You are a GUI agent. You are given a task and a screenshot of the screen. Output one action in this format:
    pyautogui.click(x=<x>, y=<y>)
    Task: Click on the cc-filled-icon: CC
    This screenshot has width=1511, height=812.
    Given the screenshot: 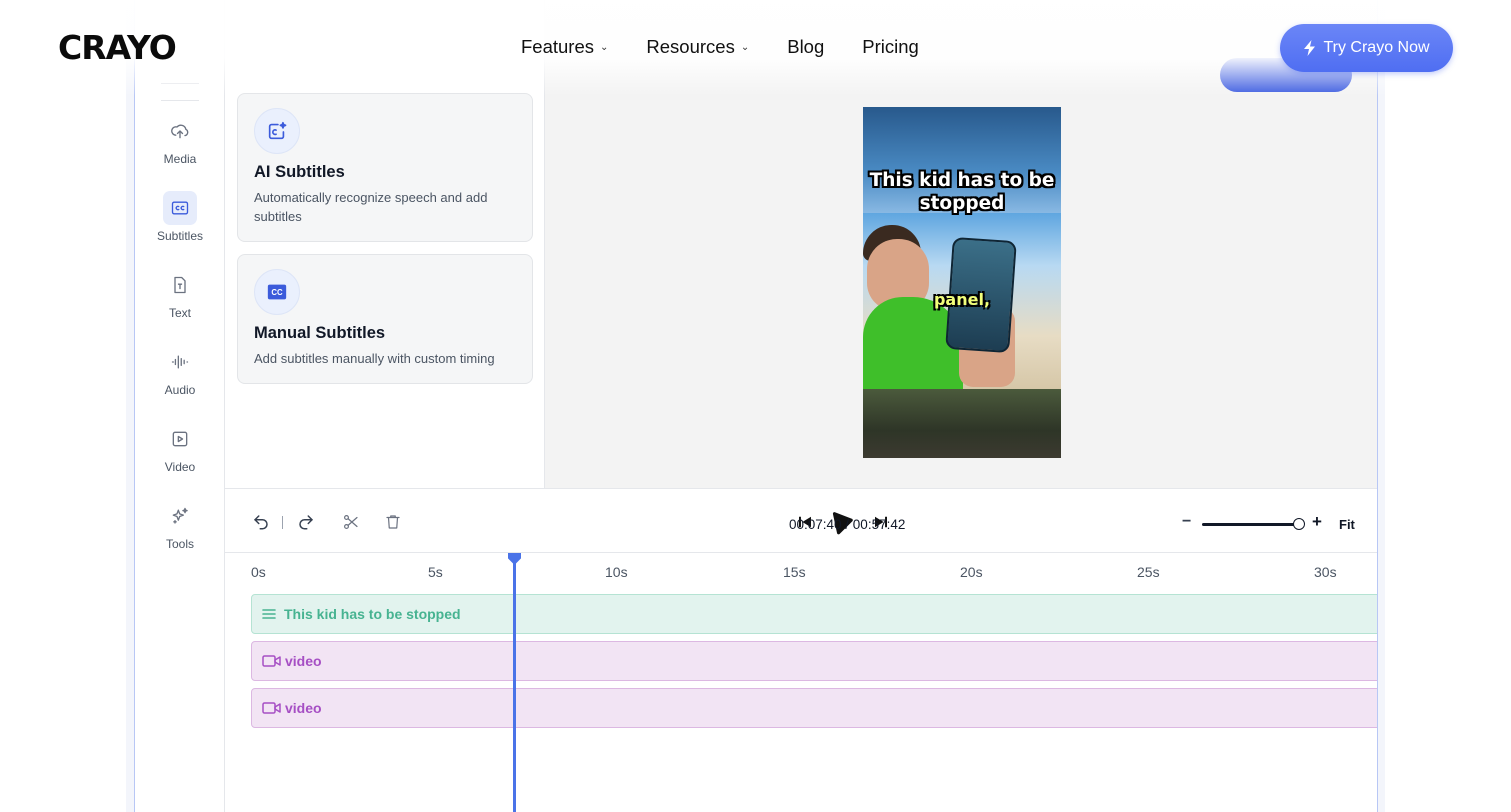 What is the action you would take?
    pyautogui.click(x=277, y=292)
    